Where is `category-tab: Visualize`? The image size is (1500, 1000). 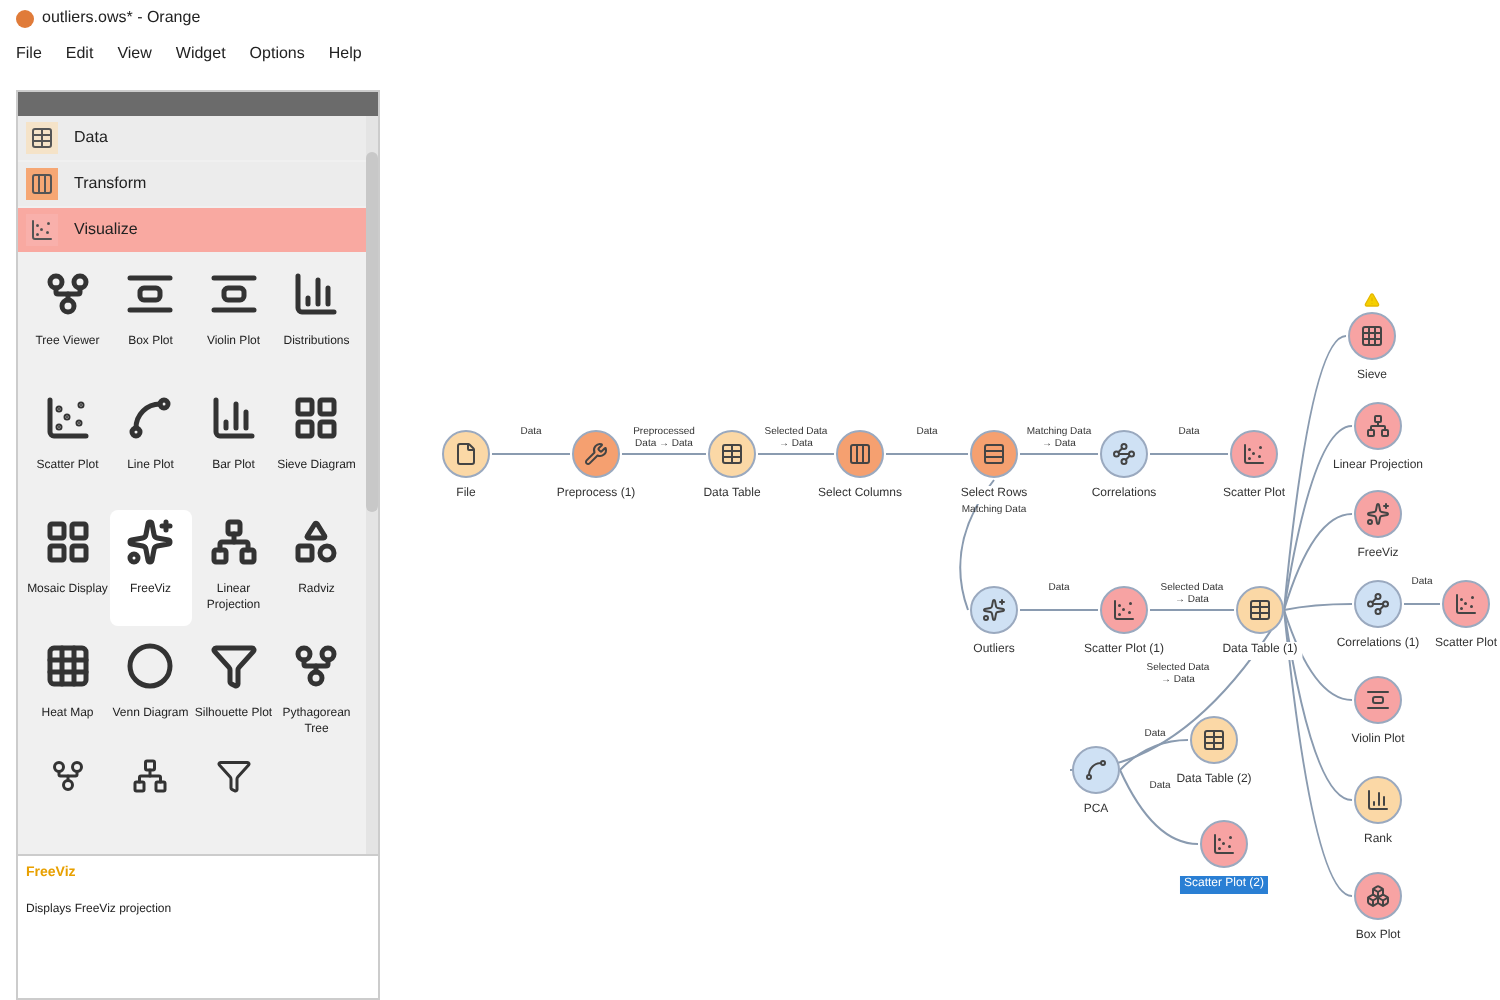 category-tab: Visualize is located at coordinates (192, 230).